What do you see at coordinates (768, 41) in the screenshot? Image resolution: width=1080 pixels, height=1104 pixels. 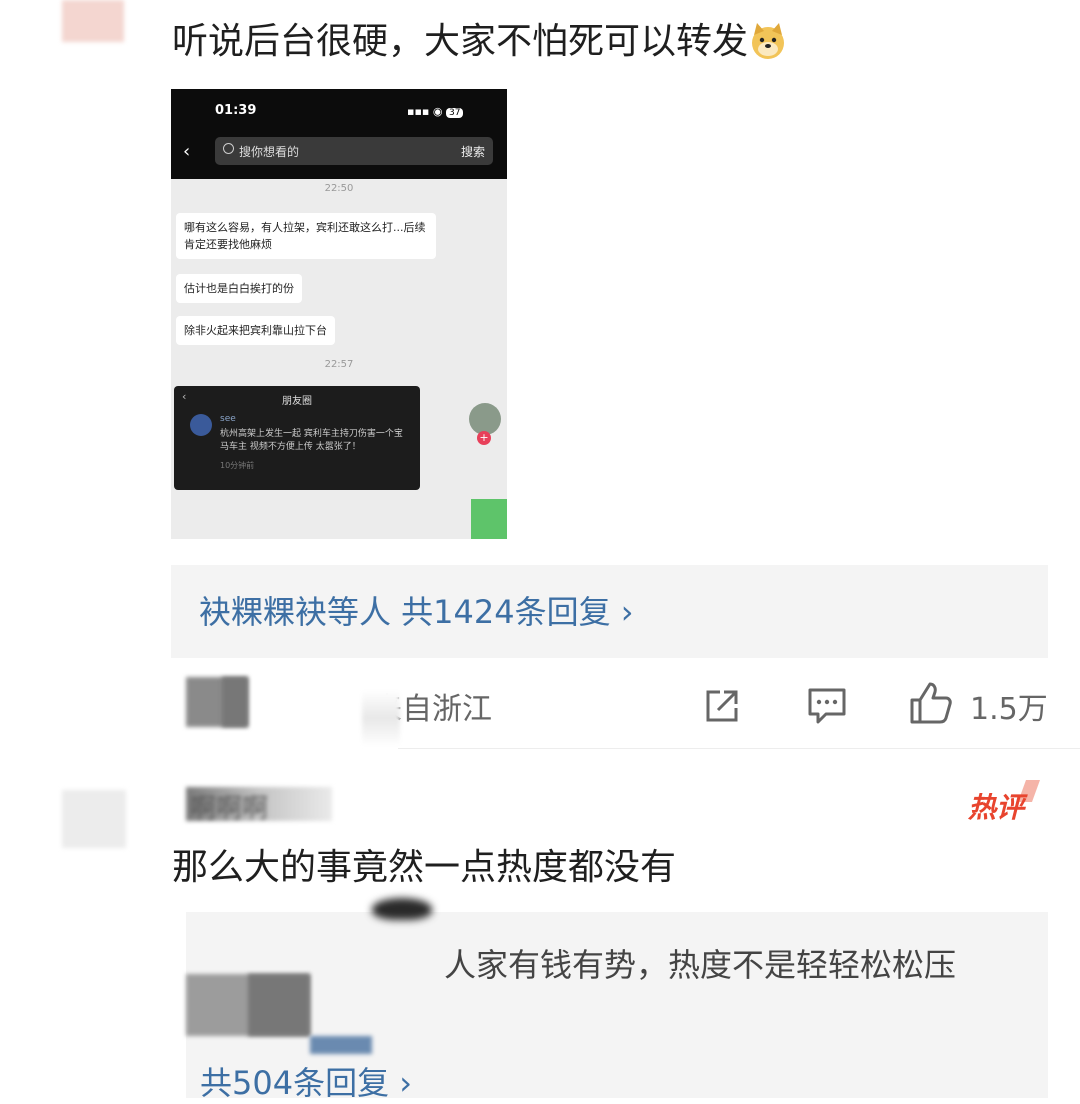 I see `doge-icon` at bounding box center [768, 41].